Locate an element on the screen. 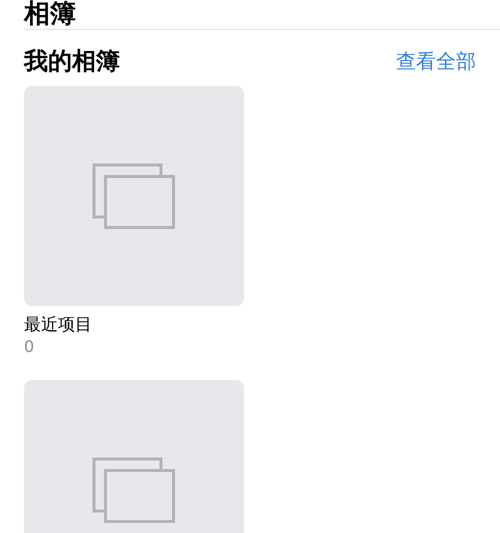 This screenshot has width=500, height=533. album-count: 0 is located at coordinates (30, 347).